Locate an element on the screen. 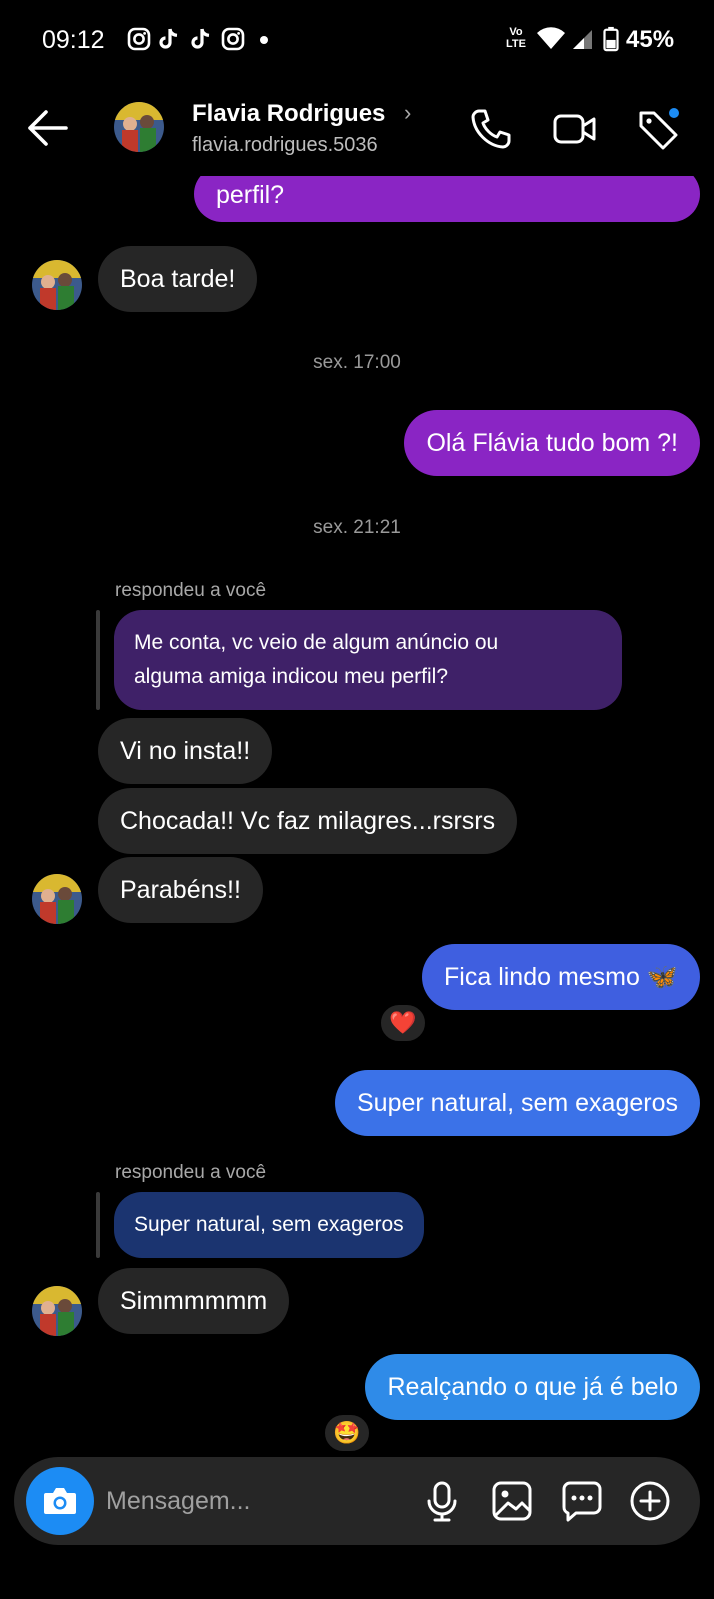 Image resolution: width=714 pixels, height=1599 pixels. message-text: Super natural, sem exageros is located at coordinates (517, 1102).